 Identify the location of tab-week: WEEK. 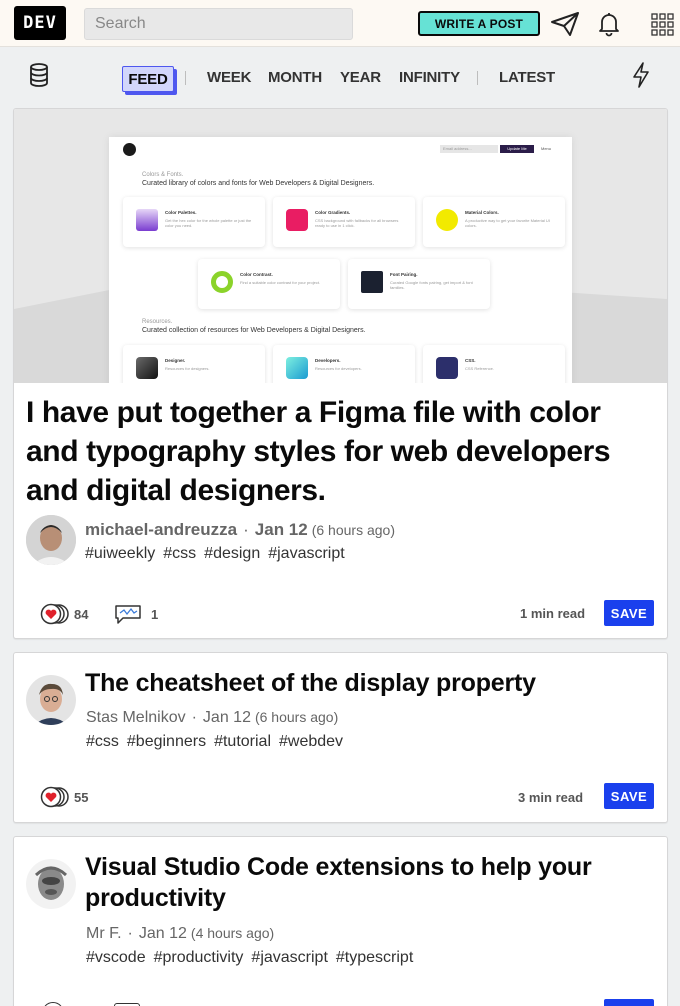
(229, 77).